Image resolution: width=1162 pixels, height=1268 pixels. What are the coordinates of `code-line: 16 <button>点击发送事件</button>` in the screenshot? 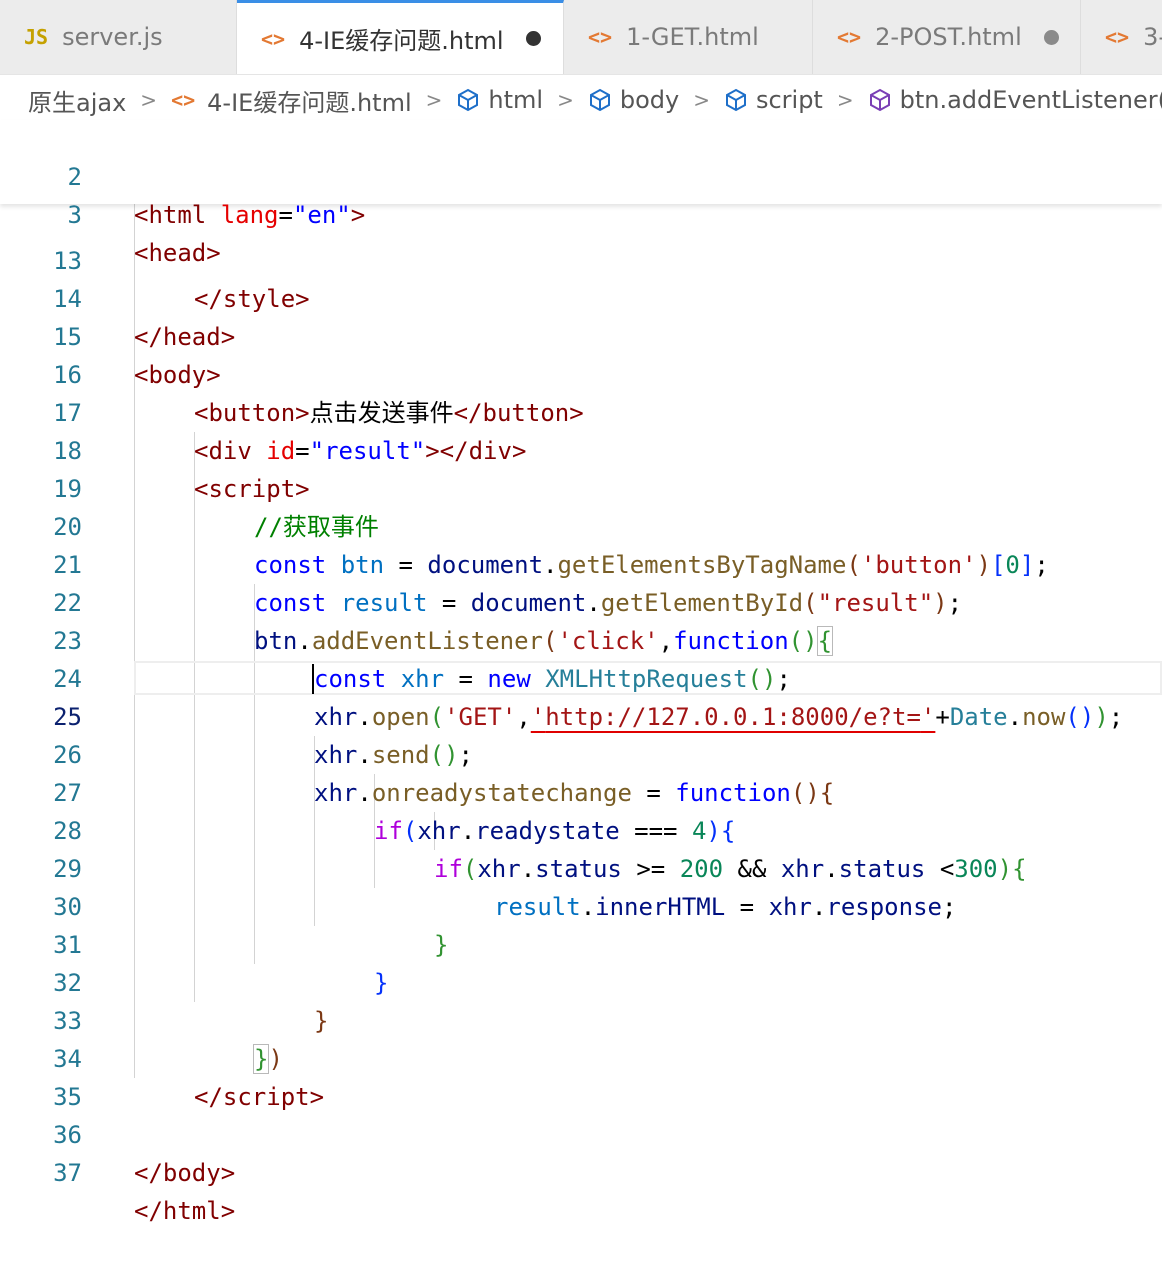 It's located at (581, 372).